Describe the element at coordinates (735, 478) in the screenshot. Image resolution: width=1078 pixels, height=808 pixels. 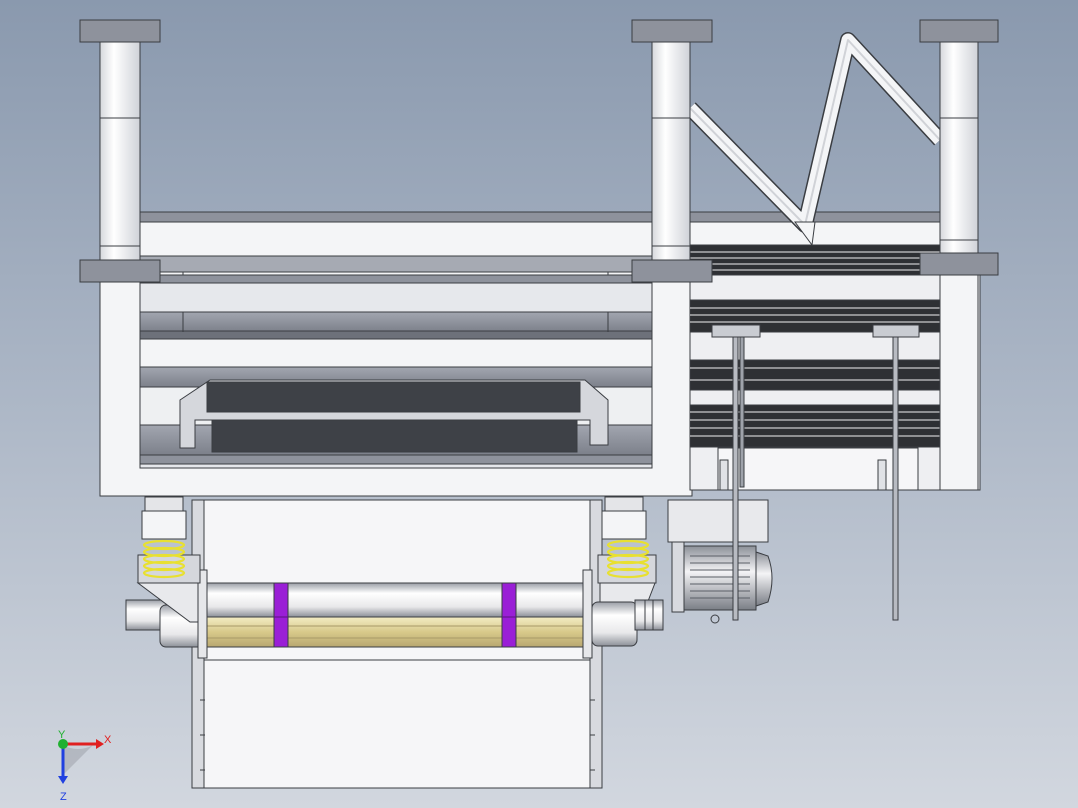
I see `hanger-rod-left` at that location.